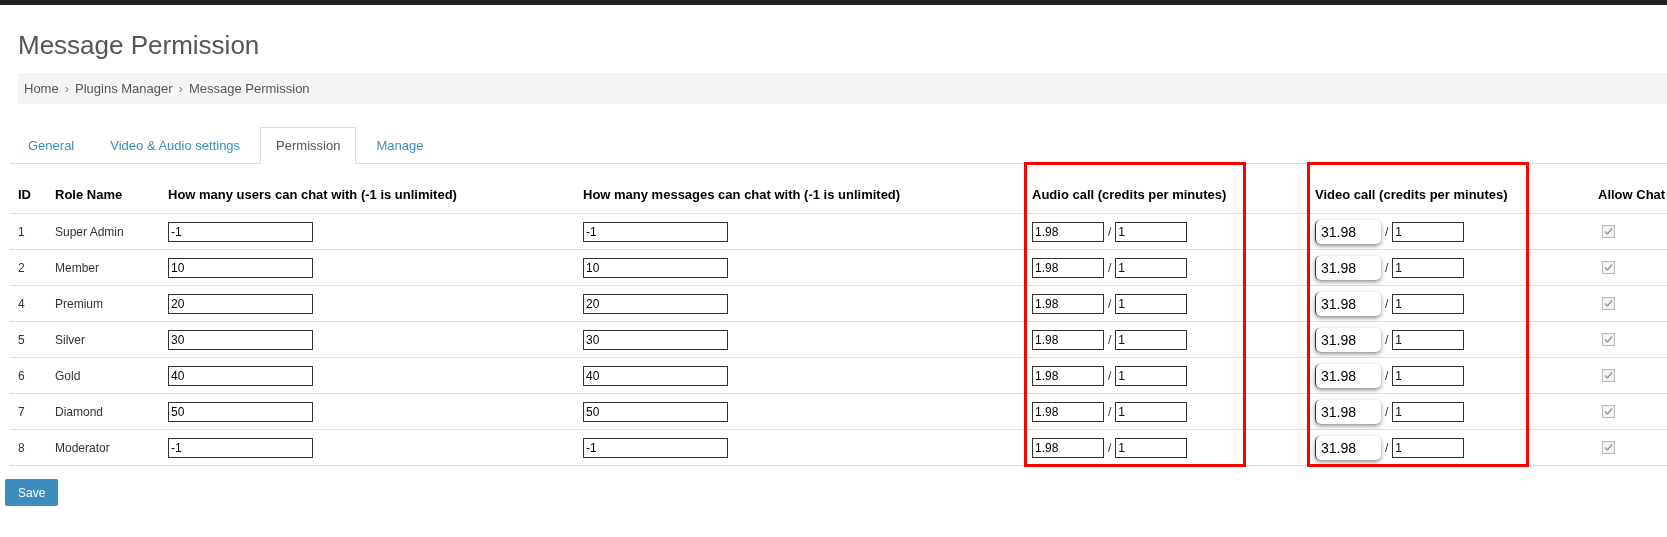 This screenshot has height=537, width=1667. I want to click on table-cell-text: 6, so click(21, 376).